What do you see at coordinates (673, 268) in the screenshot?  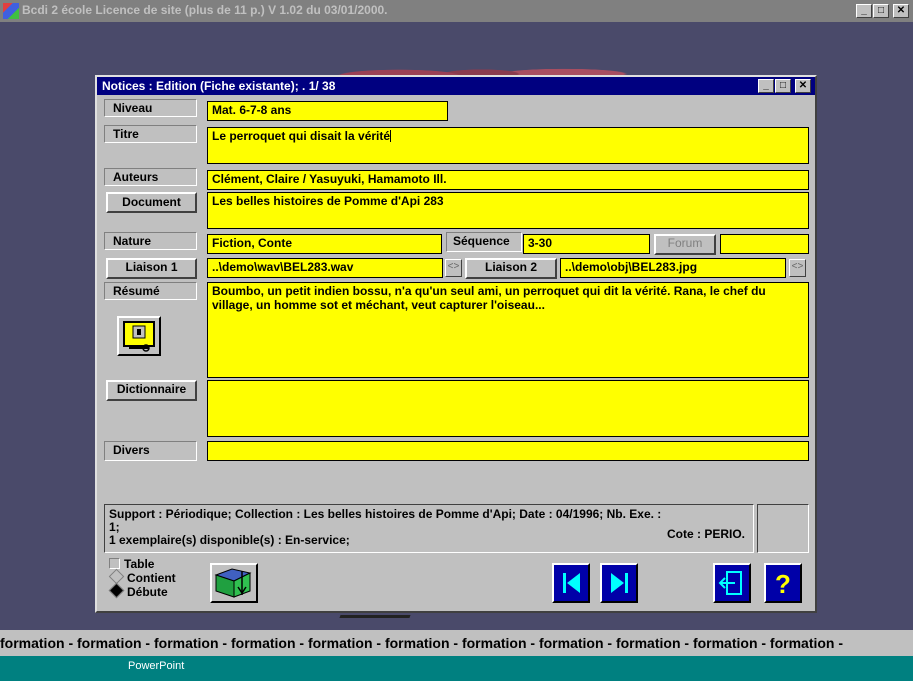 I see `liaison2-field: ..\demo\obj\BEL283.jpg` at bounding box center [673, 268].